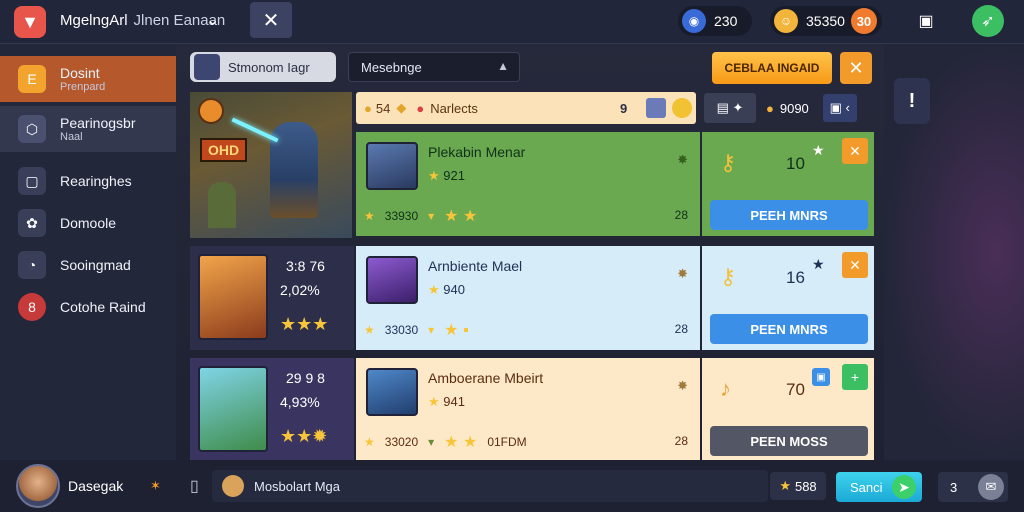 Image resolution: width=1024 pixels, height=512 pixels. What do you see at coordinates (528, 184) in the screenshot?
I see `quest-row-1: Plekabin Menar ★ 921 ★ 33930 ▾ ★ ★ ✸ 28` at bounding box center [528, 184].